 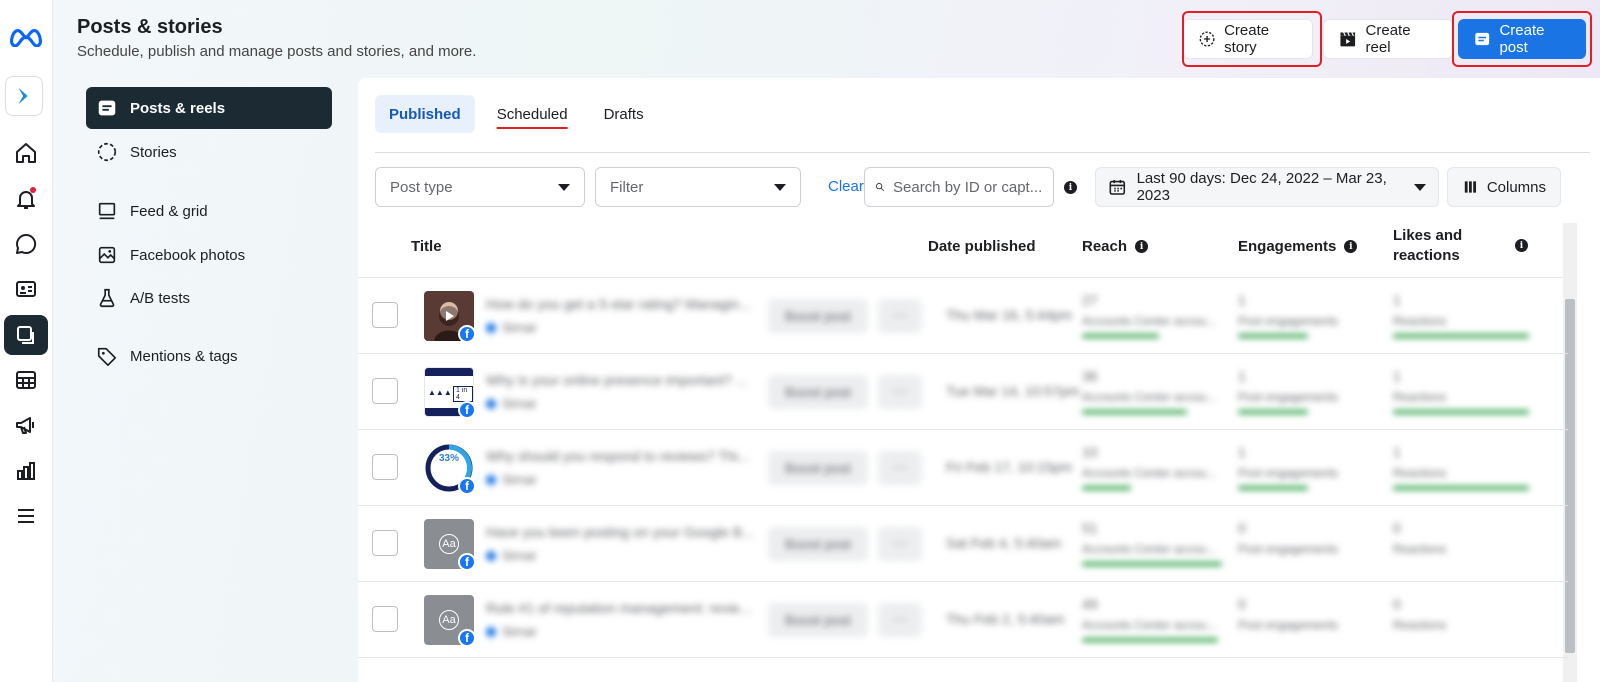 I want to click on subnav-item-mentions-tags: Mentions & tags, so click(x=209, y=356).